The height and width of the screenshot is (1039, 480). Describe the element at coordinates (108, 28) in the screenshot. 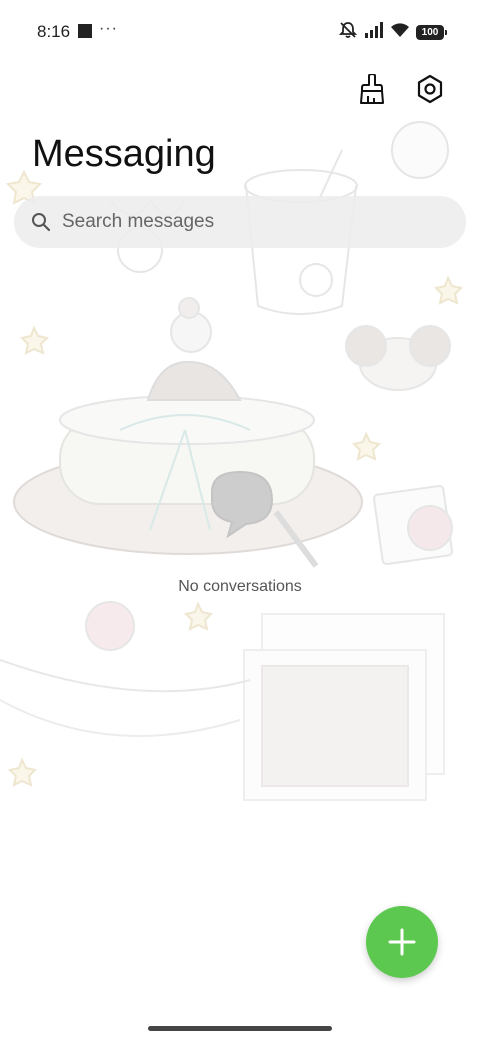

I see `more-notifications-indicator: ···` at that location.